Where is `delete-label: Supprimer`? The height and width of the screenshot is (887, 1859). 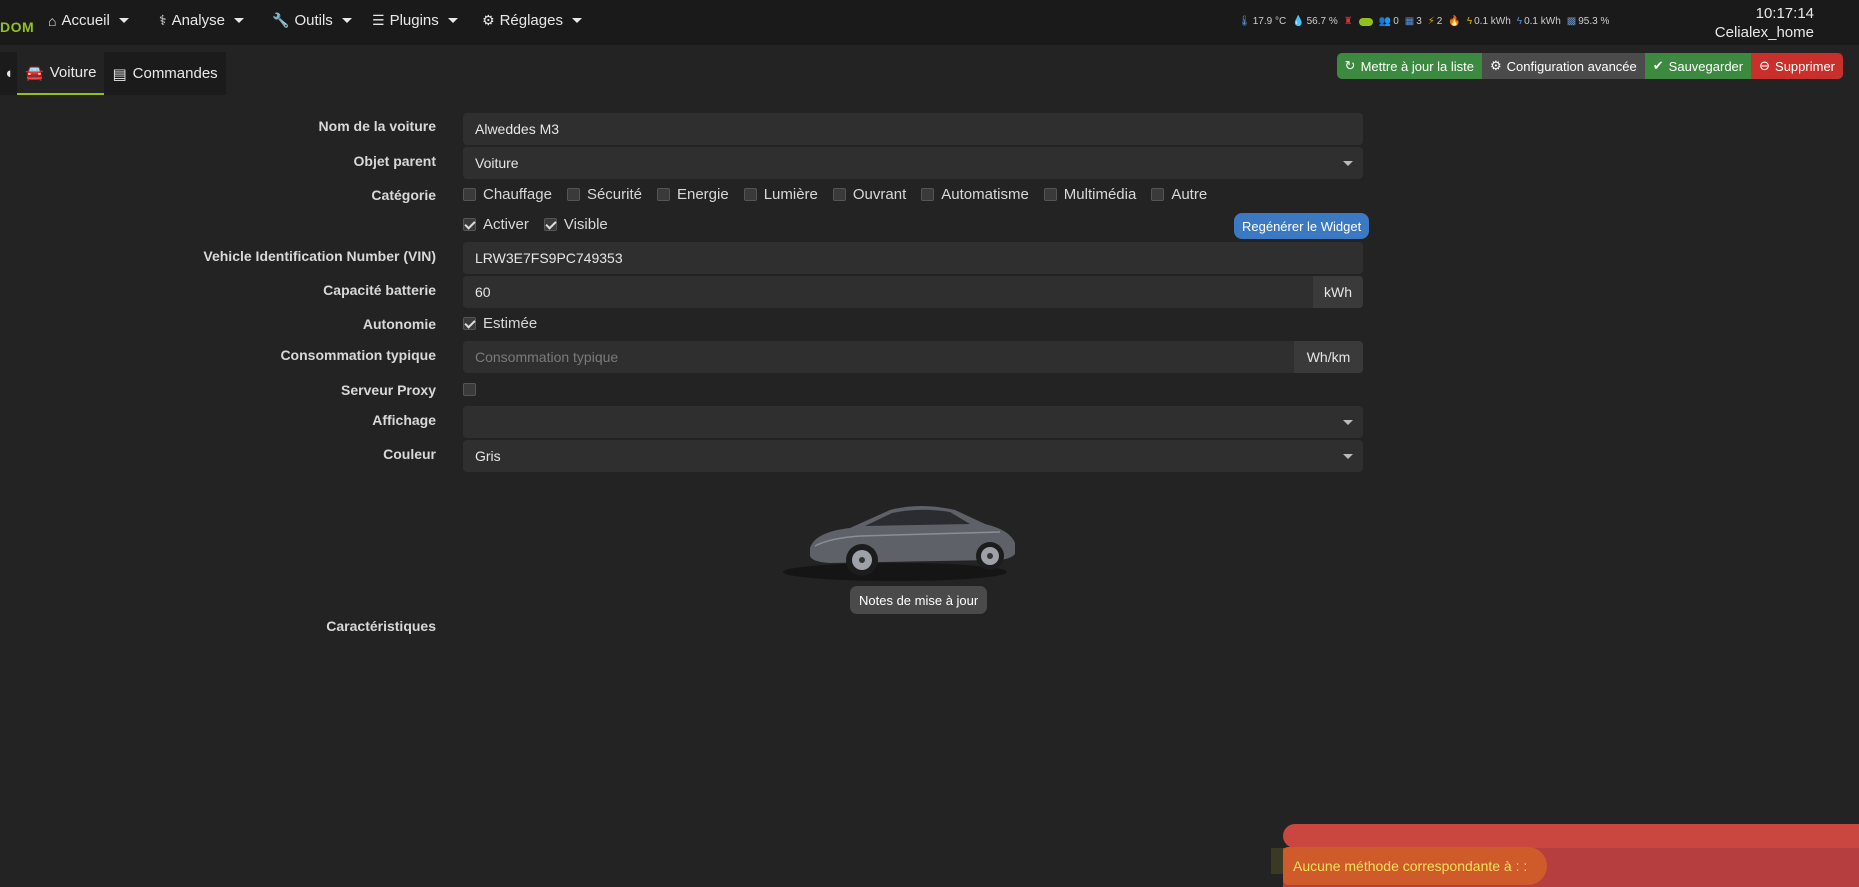 delete-label: Supprimer is located at coordinates (1805, 66).